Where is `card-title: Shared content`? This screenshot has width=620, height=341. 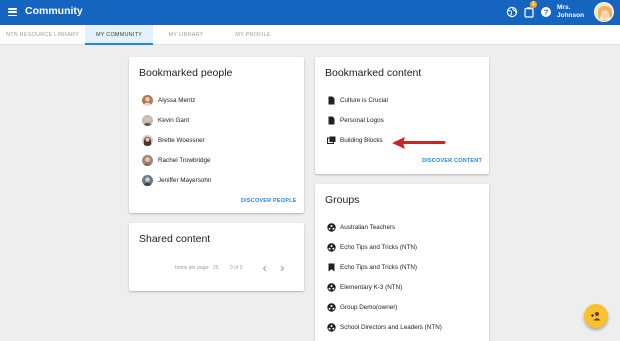 card-title: Shared content is located at coordinates (175, 239).